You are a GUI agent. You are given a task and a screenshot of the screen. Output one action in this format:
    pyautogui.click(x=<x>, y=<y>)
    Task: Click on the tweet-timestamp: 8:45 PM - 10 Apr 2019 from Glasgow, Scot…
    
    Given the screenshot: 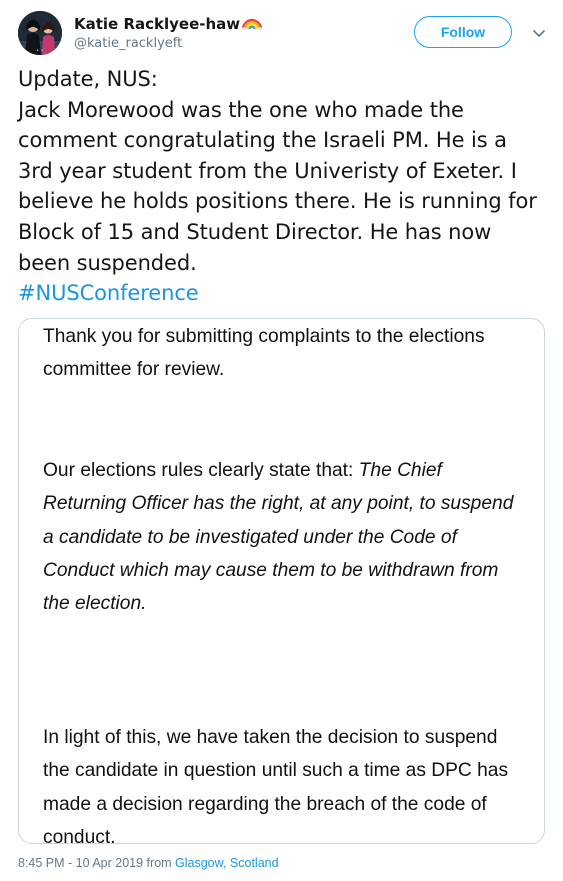 What is the action you would take?
    pyautogui.click(x=148, y=863)
    